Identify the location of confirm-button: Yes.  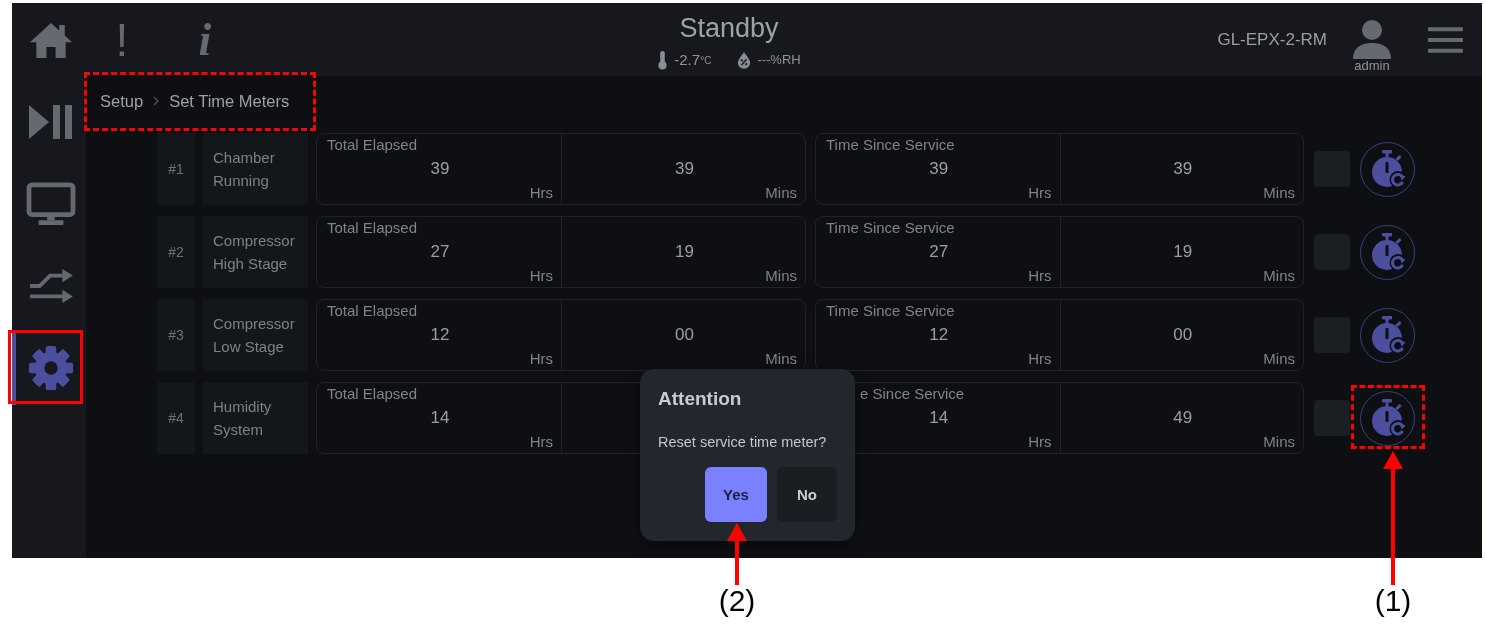
(736, 494).